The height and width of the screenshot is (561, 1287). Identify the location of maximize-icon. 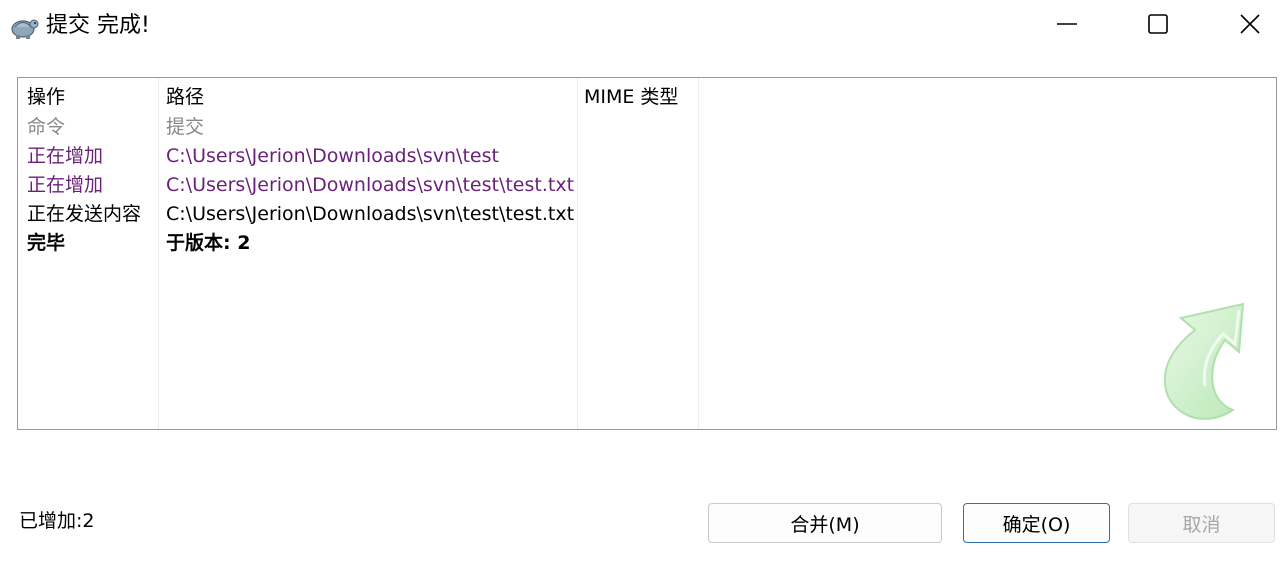
(1158, 26).